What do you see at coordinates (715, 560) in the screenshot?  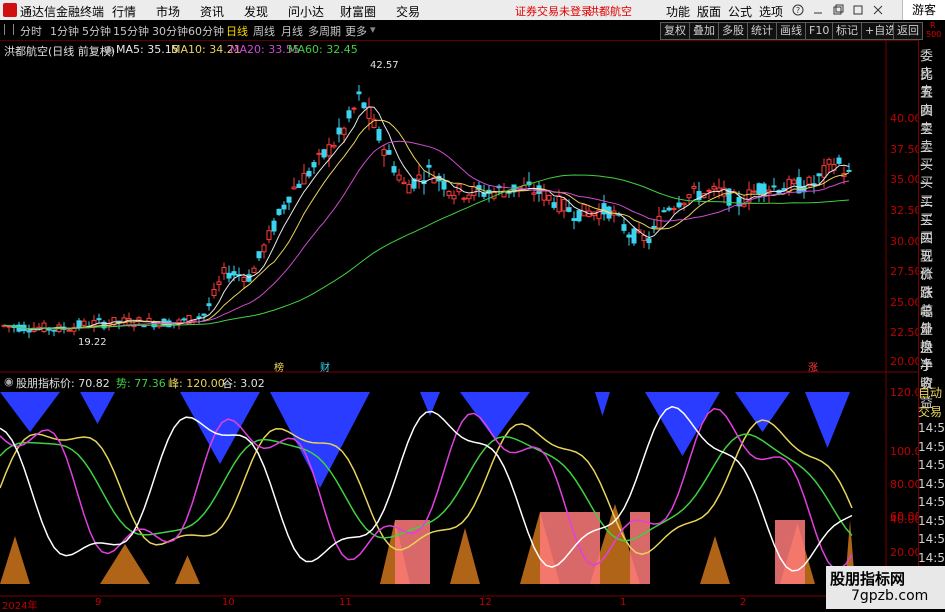 I see `valley-area` at bounding box center [715, 560].